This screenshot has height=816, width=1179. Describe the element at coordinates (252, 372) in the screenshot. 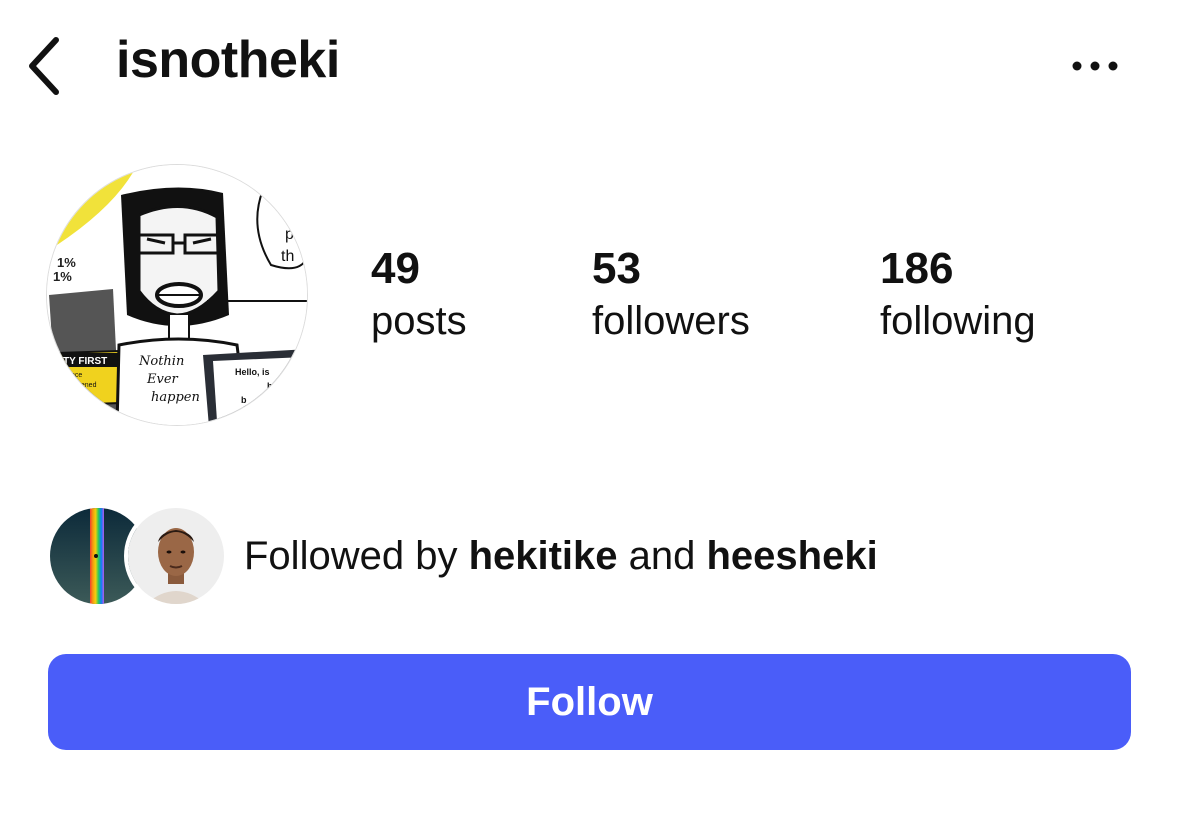

I see `avatar-text-laptop1: Hello, is` at that location.